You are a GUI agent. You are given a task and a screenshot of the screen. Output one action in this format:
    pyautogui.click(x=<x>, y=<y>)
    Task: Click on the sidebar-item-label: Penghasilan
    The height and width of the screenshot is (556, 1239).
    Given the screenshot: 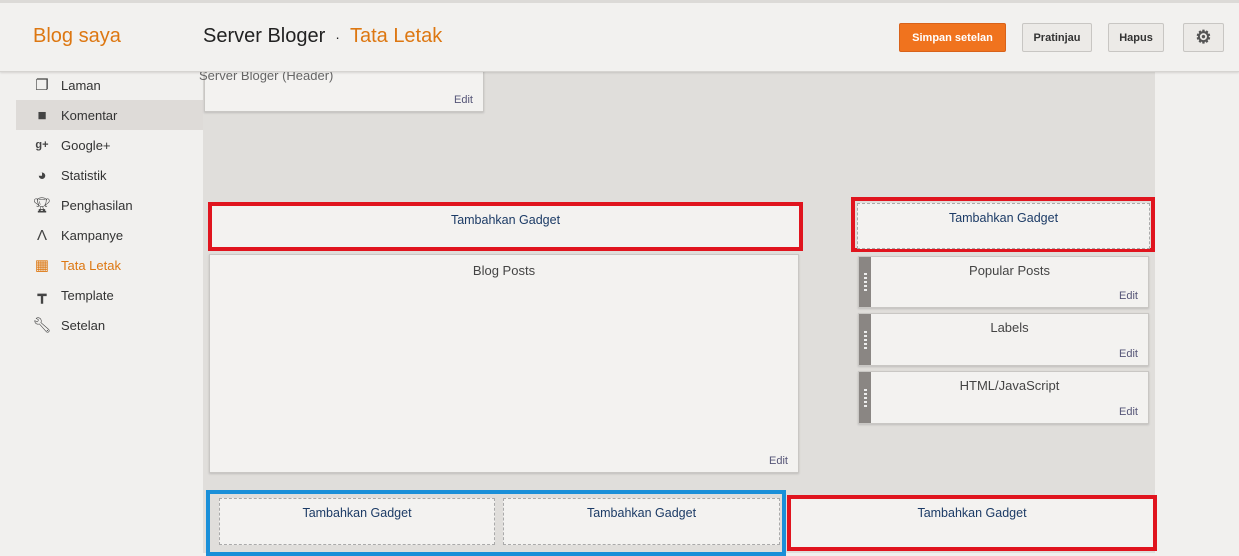 What is the action you would take?
    pyautogui.click(x=97, y=205)
    